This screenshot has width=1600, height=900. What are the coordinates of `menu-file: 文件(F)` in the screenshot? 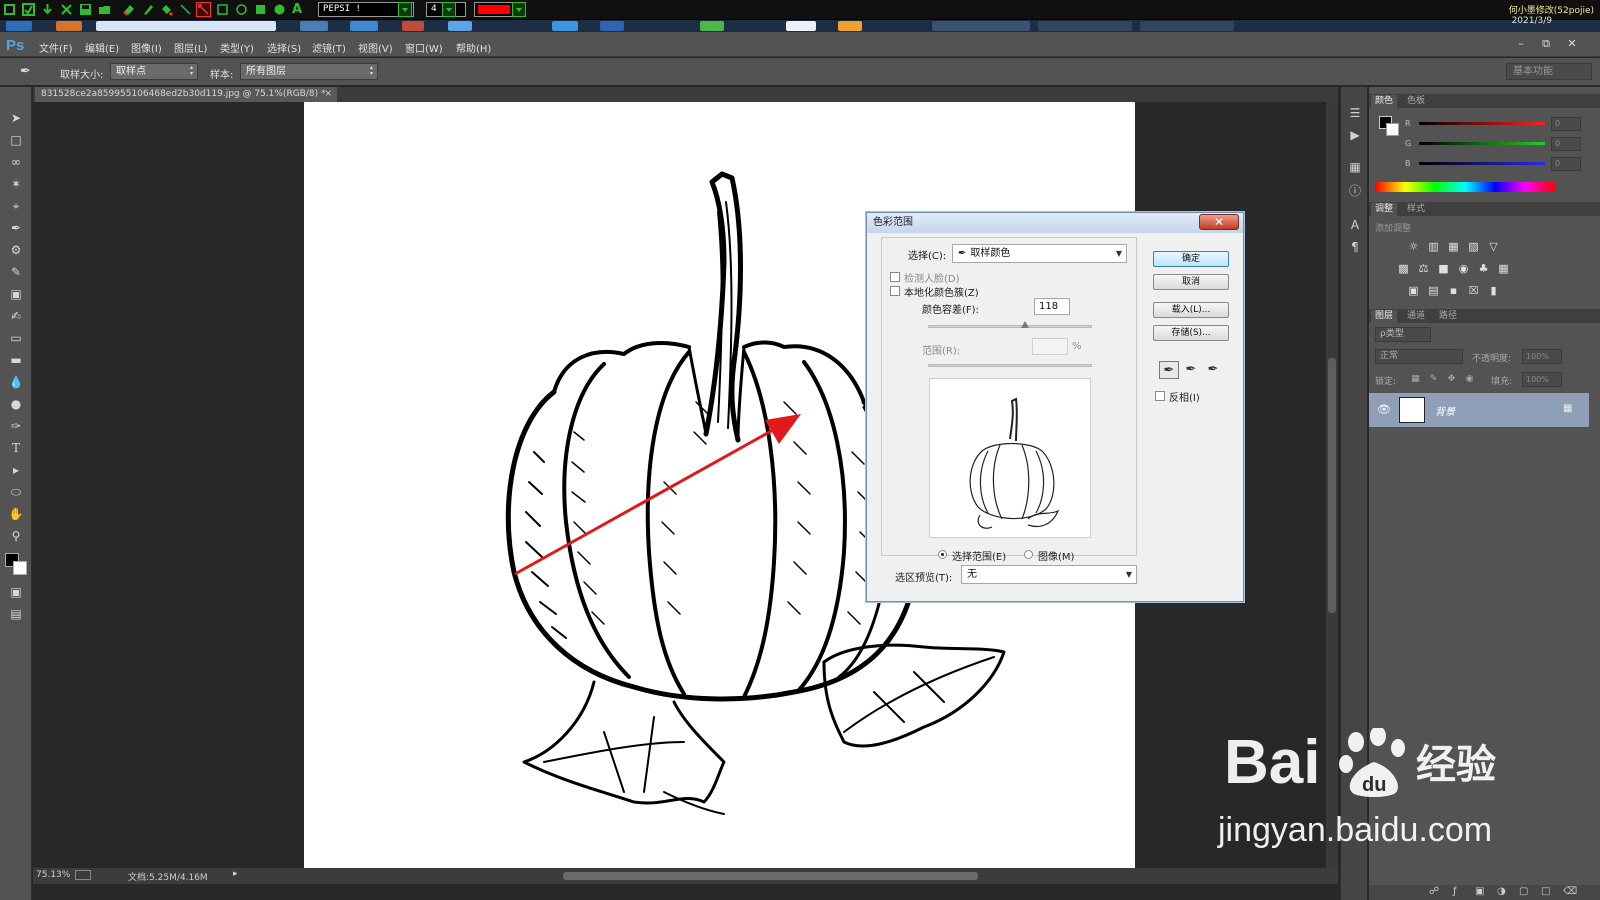 It's located at (56, 47).